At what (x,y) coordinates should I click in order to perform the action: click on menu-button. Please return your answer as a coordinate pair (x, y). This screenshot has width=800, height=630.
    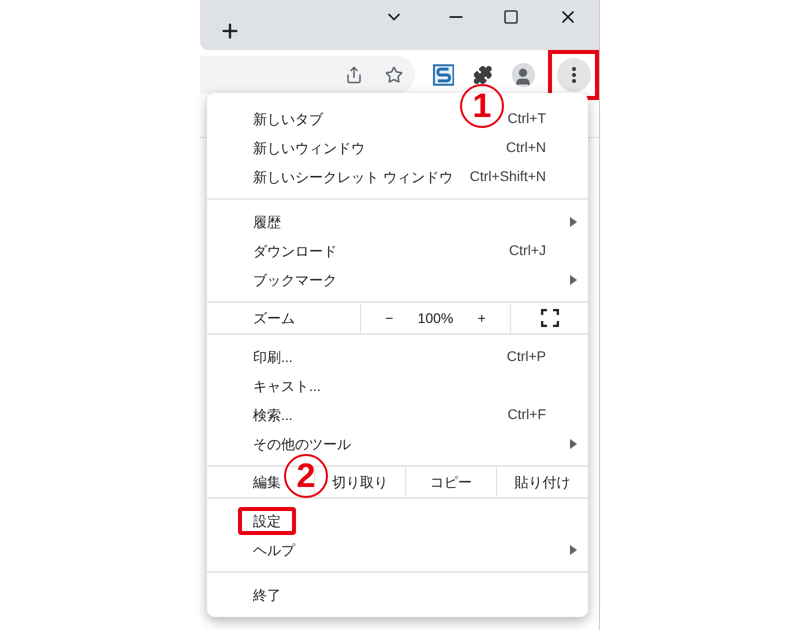
    Looking at the image, I should click on (573, 75).